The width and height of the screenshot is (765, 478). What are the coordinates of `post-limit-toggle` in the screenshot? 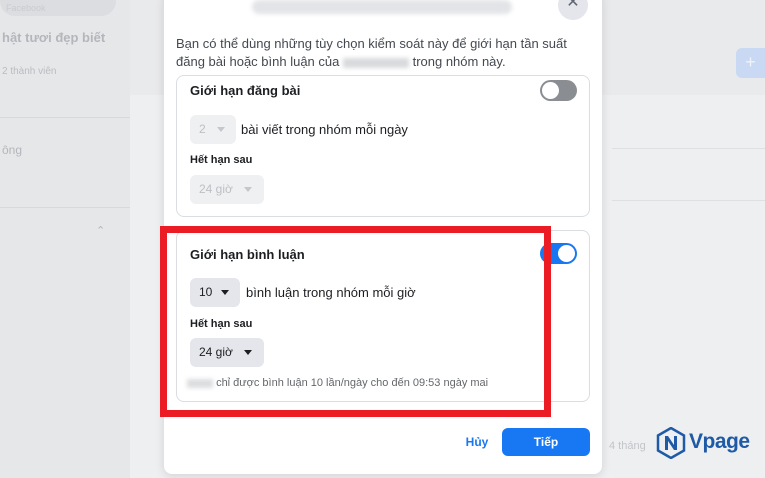 It's located at (558, 90).